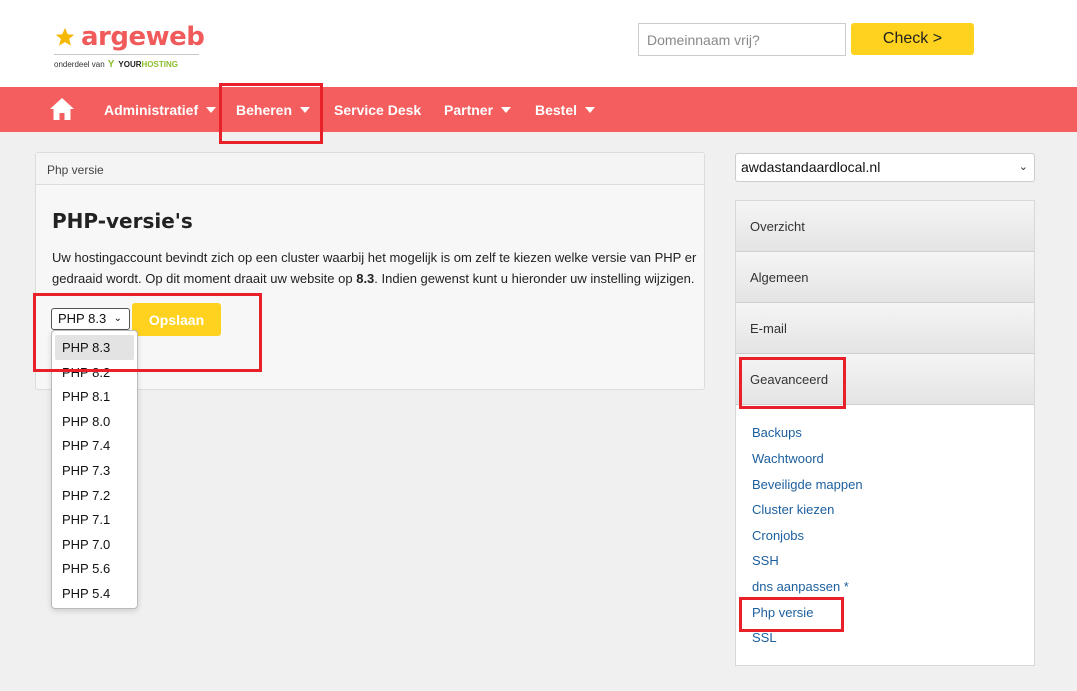 This screenshot has height=691, width=1077. I want to click on check-button: Check >, so click(912, 39).